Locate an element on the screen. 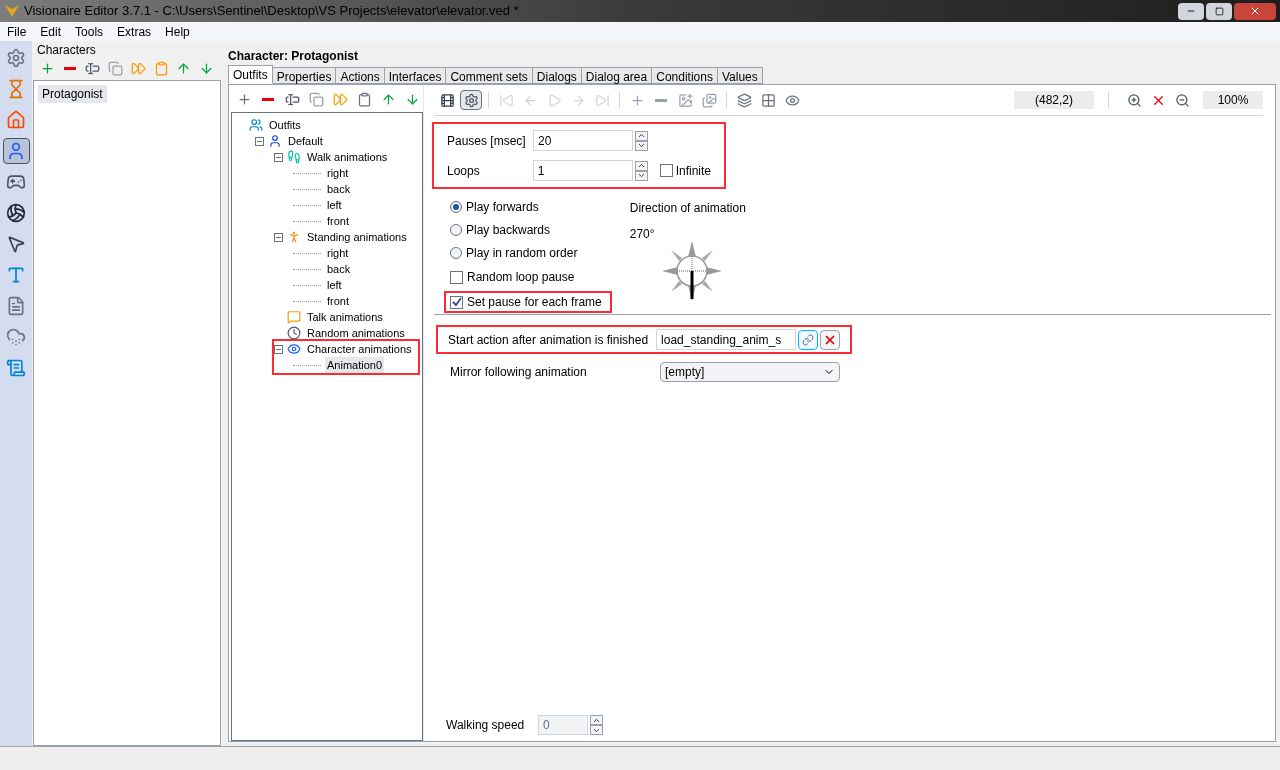  tab: Values is located at coordinates (739, 75).